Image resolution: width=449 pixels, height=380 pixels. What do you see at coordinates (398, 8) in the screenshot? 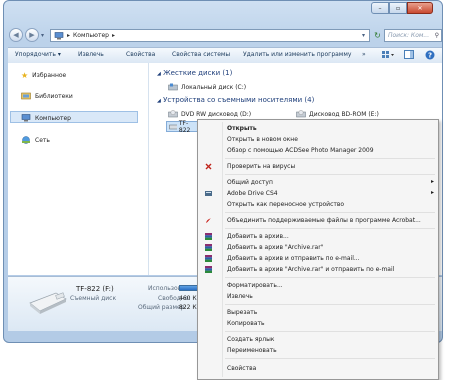
I see `maximize-button: ▫` at bounding box center [398, 8].